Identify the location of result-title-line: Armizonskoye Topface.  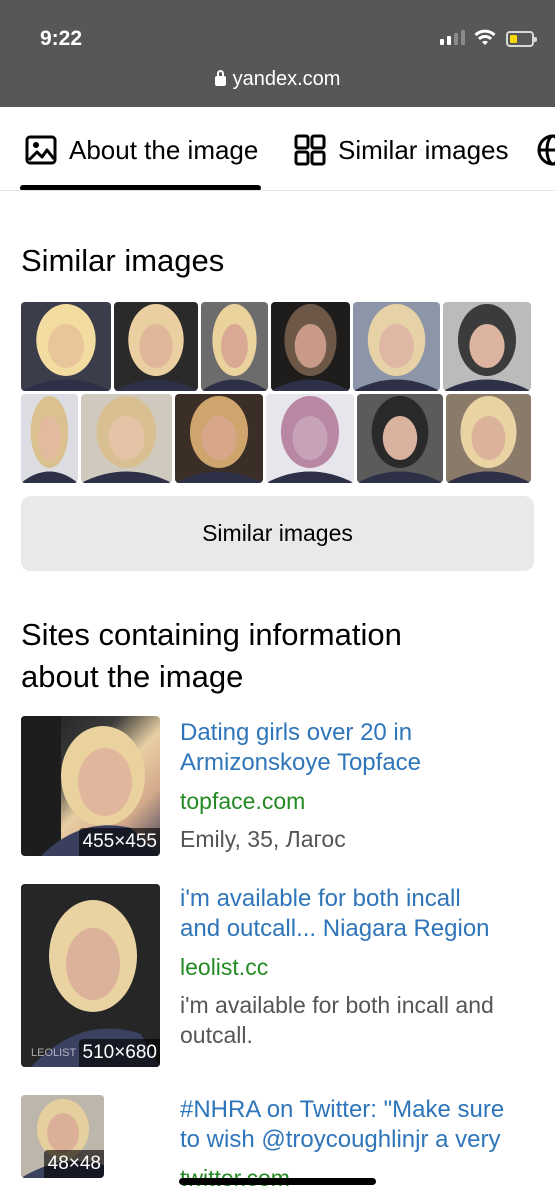
(301, 762).